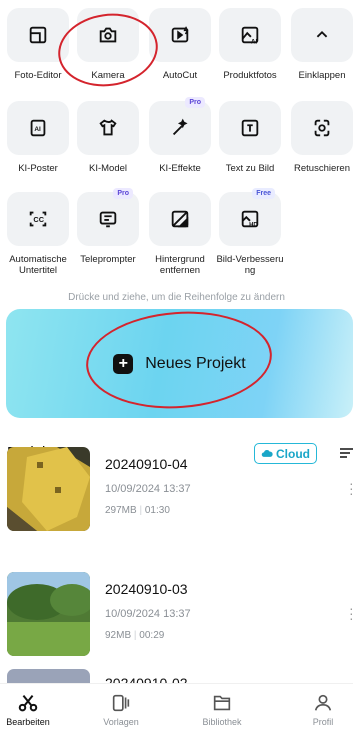 Image resolution: width=353 pixels, height=734 pixels. What do you see at coordinates (176, 708) in the screenshot?
I see `bottom-tab-bar: Bearbeiten Vorlagen Bibliothek Profil` at bounding box center [176, 708].